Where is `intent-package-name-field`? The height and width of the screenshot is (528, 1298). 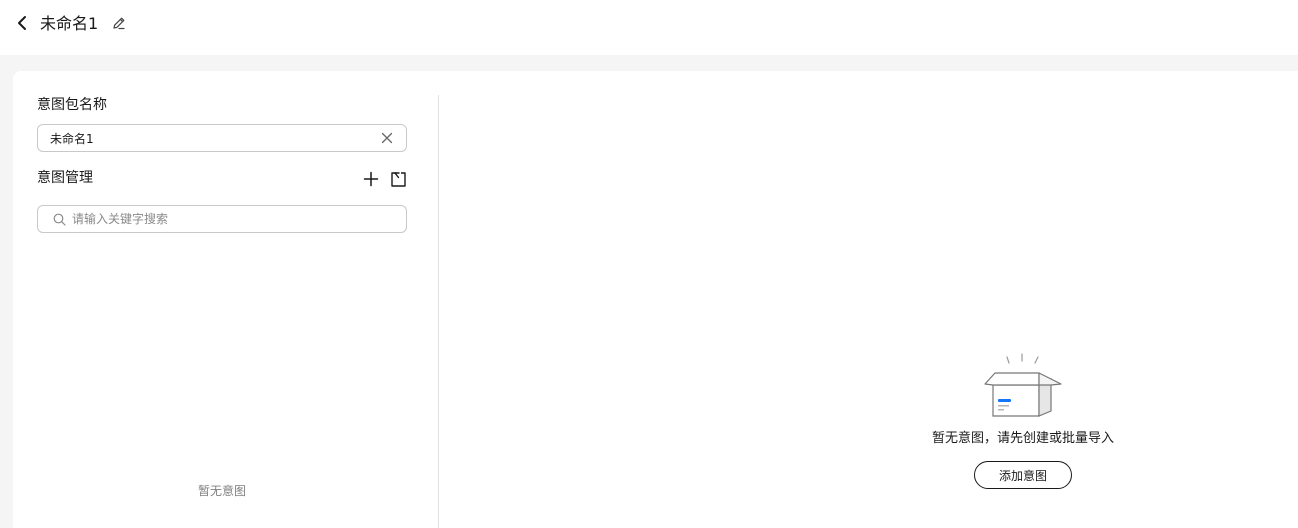
intent-package-name-field is located at coordinates (222, 138).